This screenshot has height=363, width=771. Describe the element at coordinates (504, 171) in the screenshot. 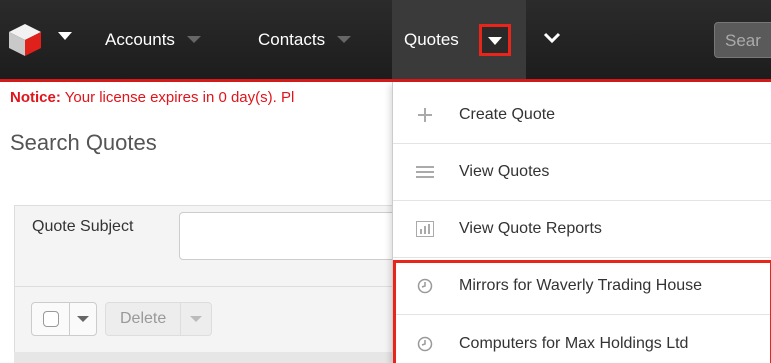

I see `menu-item-label: View Quotes` at that location.